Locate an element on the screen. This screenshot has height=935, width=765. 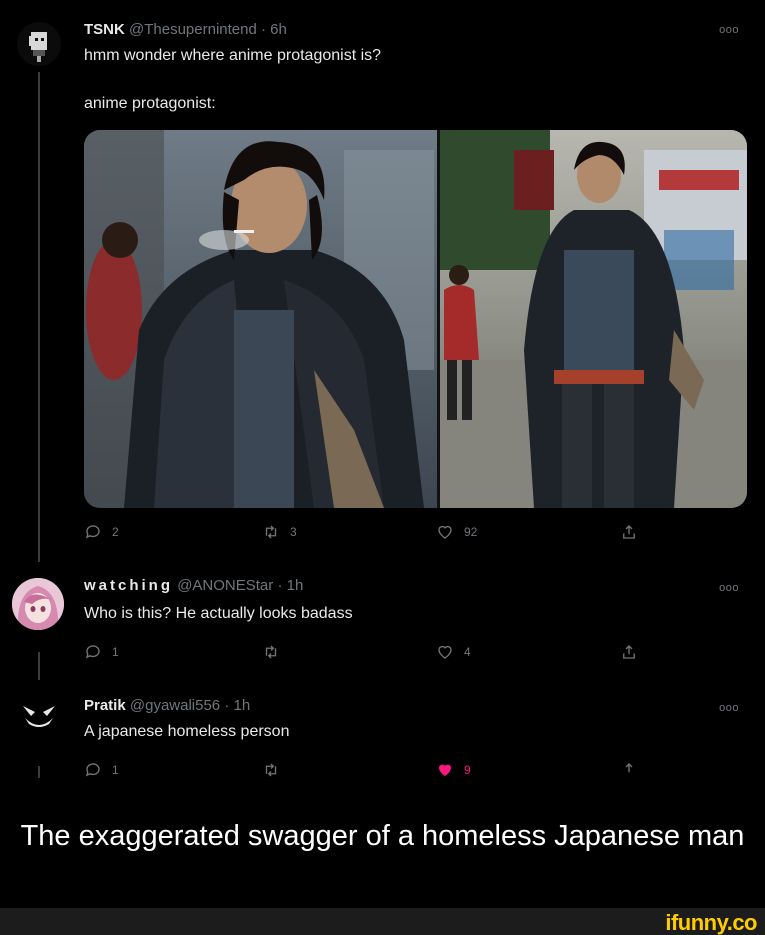
tweet-header: watching @ANONEStar · 1h is located at coordinates (194, 585).